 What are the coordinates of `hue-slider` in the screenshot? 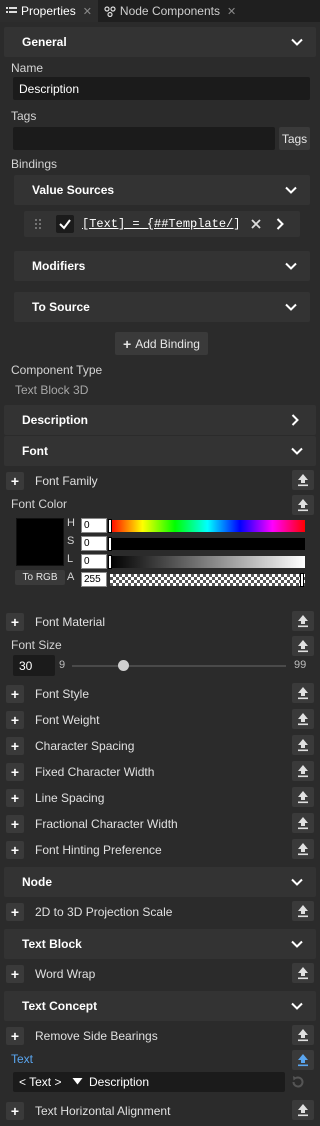 It's located at (207, 526).